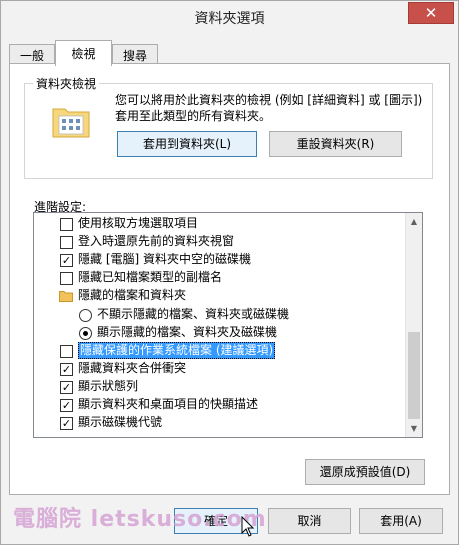 The image size is (459, 545). Describe the element at coordinates (83, 53) in the screenshot. I see `tab-view: 檢視` at that location.